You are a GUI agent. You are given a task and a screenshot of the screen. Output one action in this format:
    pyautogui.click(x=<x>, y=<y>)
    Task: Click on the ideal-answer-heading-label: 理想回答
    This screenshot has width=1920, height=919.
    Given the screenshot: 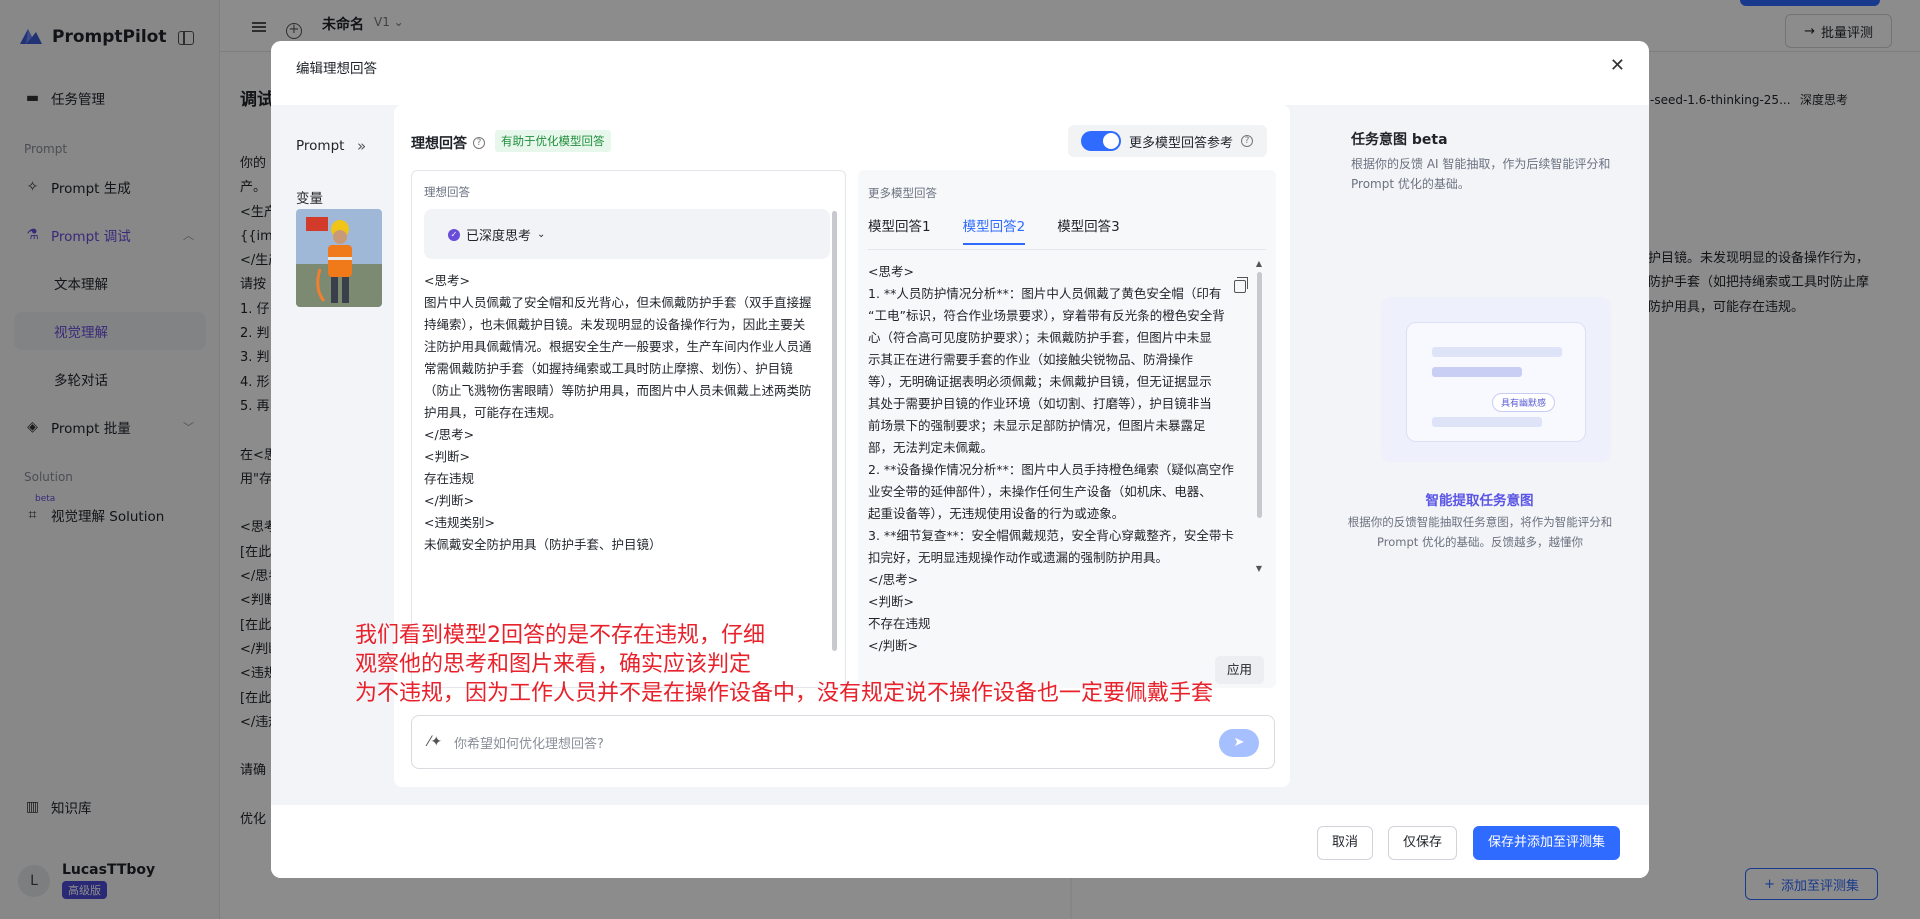 What is the action you would take?
    pyautogui.click(x=439, y=144)
    